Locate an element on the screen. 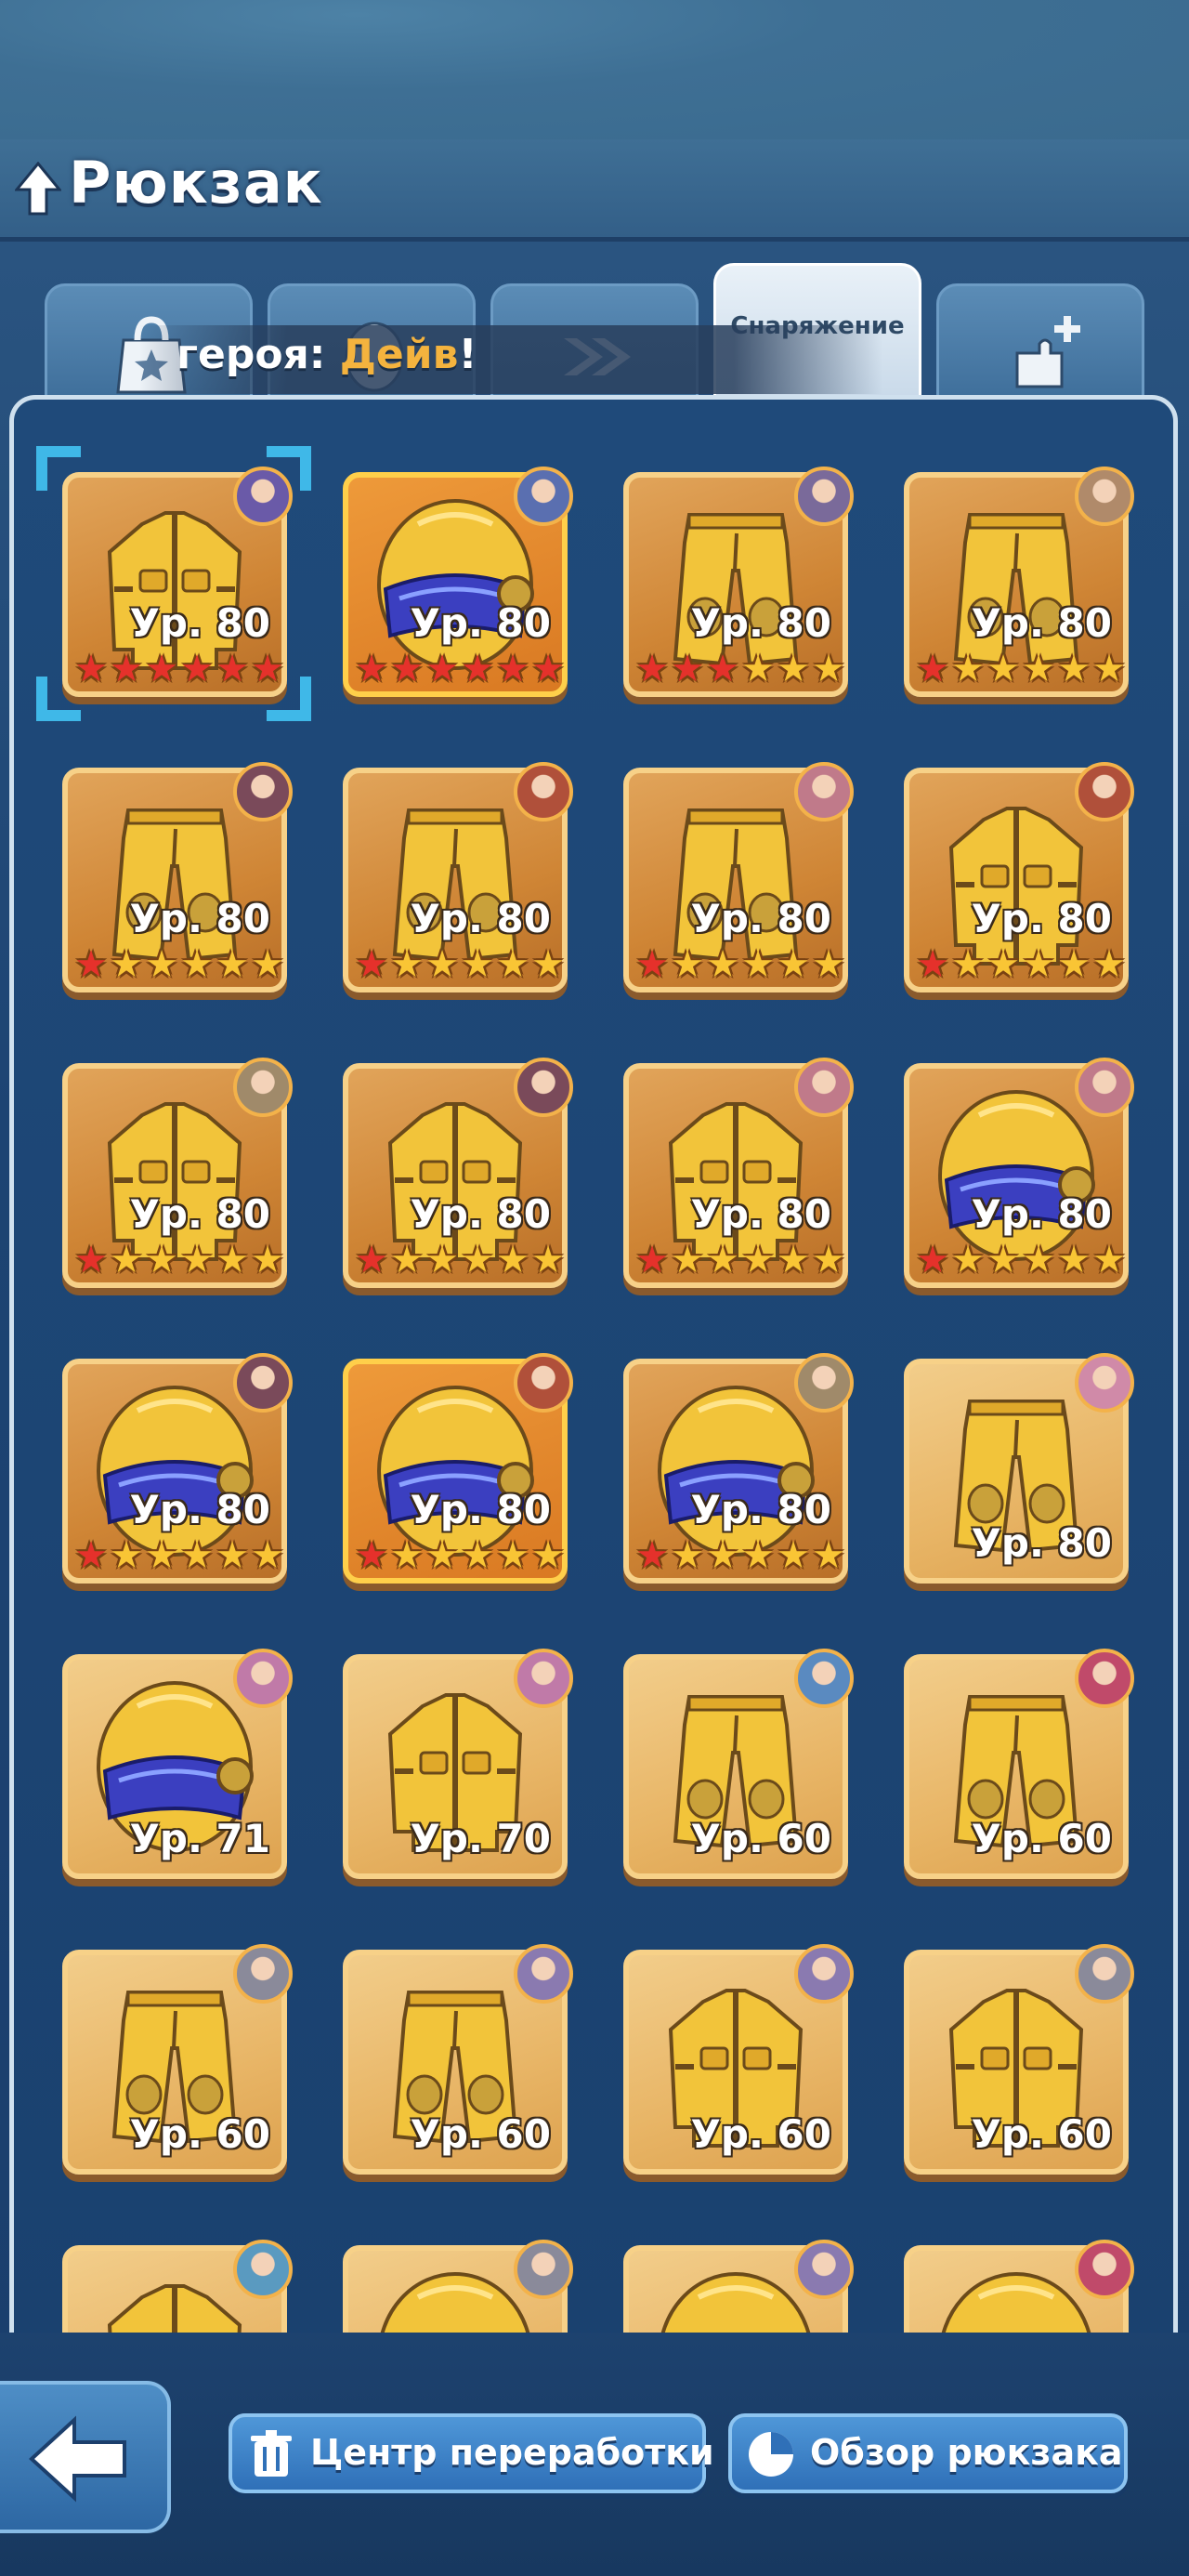 This screenshot has height=2576, width=1189. hero-name: Дейв is located at coordinates (399, 354).